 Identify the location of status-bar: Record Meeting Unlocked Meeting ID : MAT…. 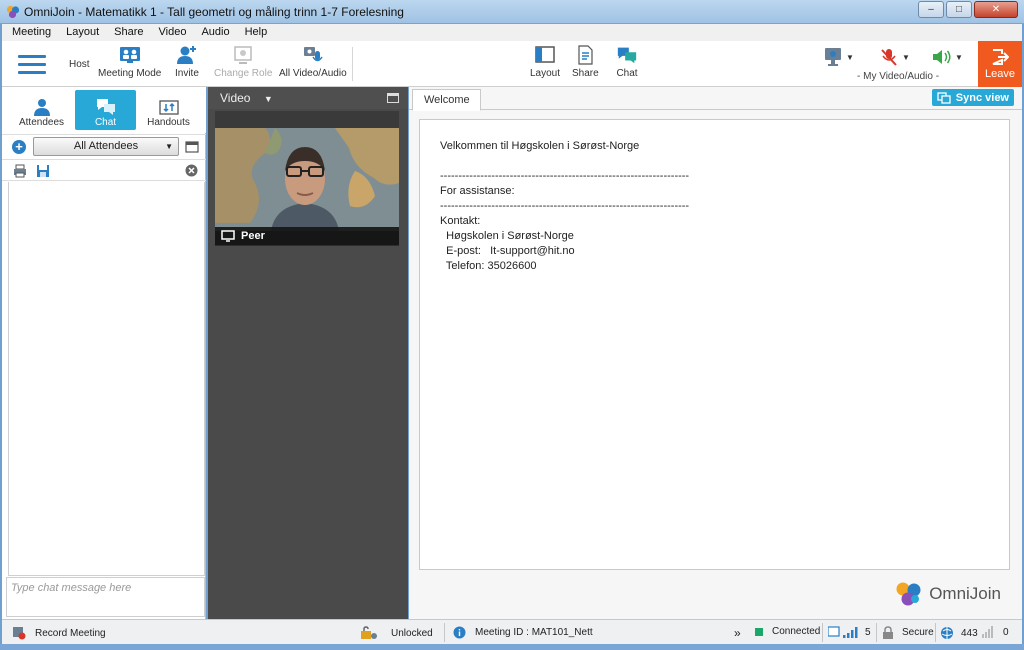
(512, 631).